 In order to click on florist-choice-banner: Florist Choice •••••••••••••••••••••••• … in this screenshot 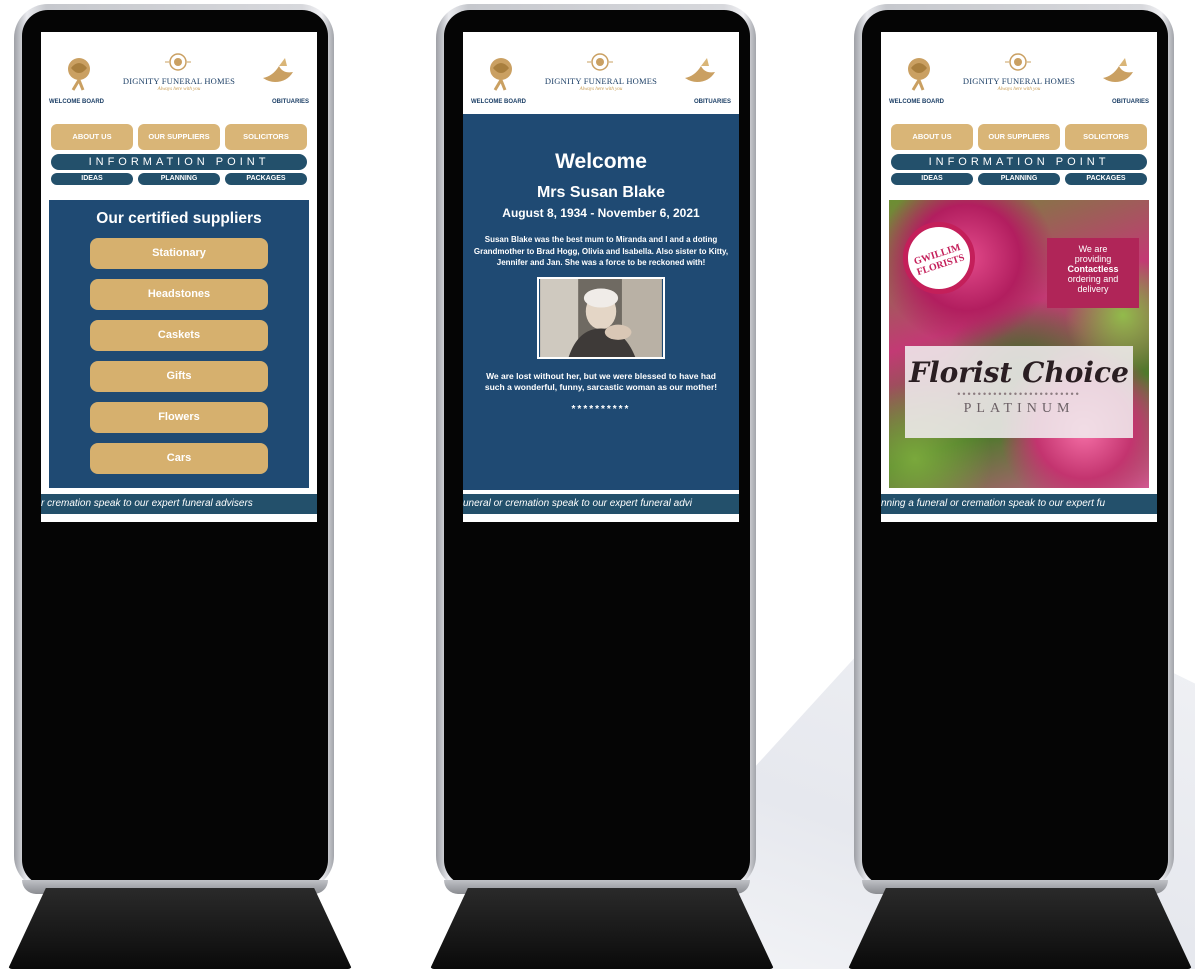, I will do `click(1019, 392)`.